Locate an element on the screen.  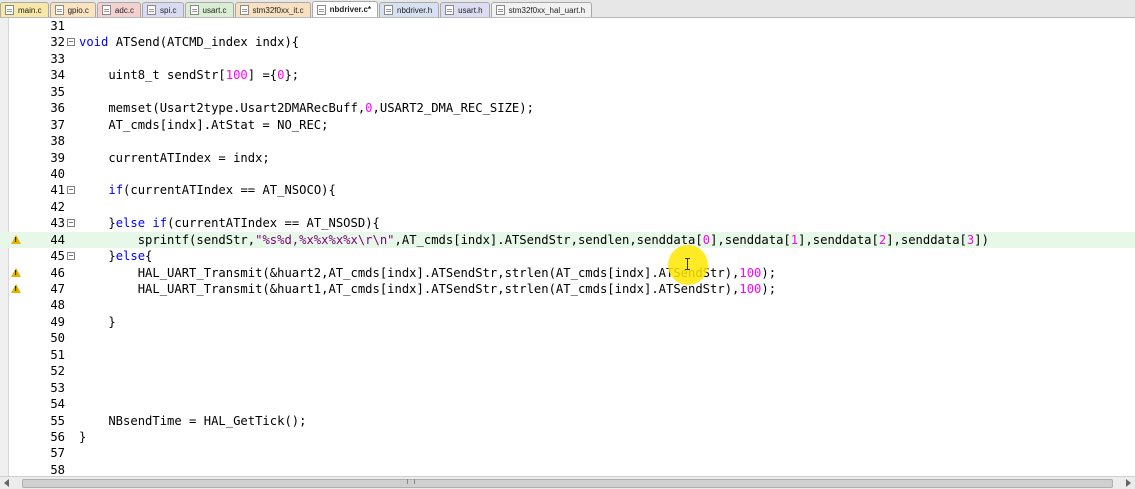
code-line: 32− void ATSend(ATCMD_index indx){ is located at coordinates (567, 42).